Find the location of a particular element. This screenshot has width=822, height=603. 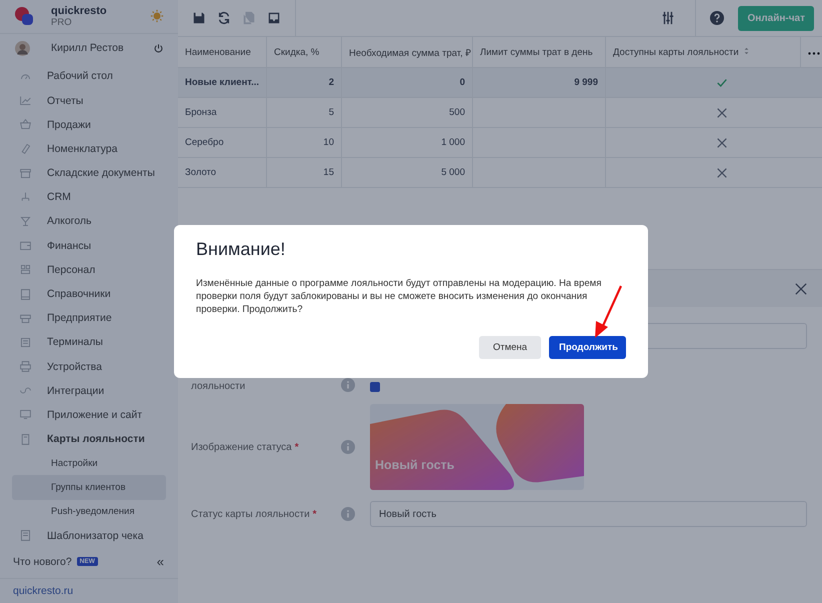

table-row: Новые клиент... 2 0 9 999 is located at coordinates (500, 83).